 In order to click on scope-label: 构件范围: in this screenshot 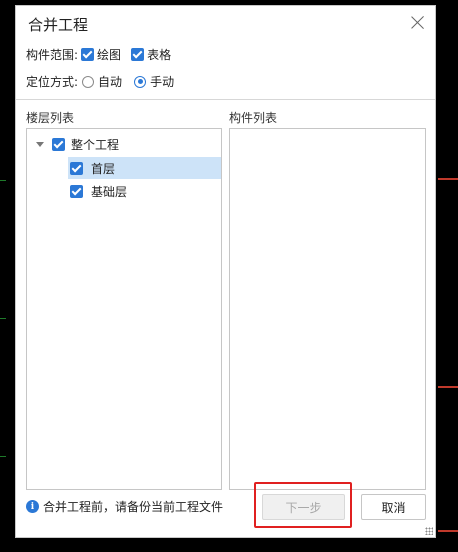, I will do `click(52, 55)`.